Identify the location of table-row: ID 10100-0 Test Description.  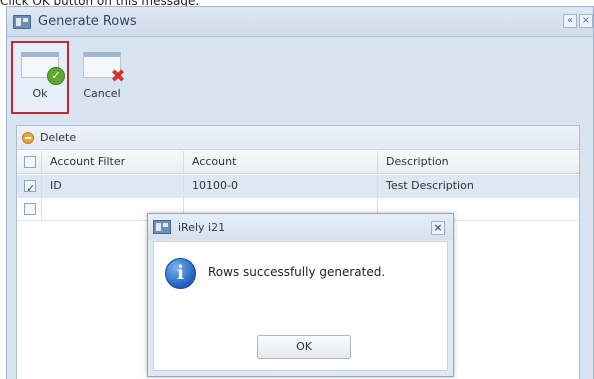
(298, 186).